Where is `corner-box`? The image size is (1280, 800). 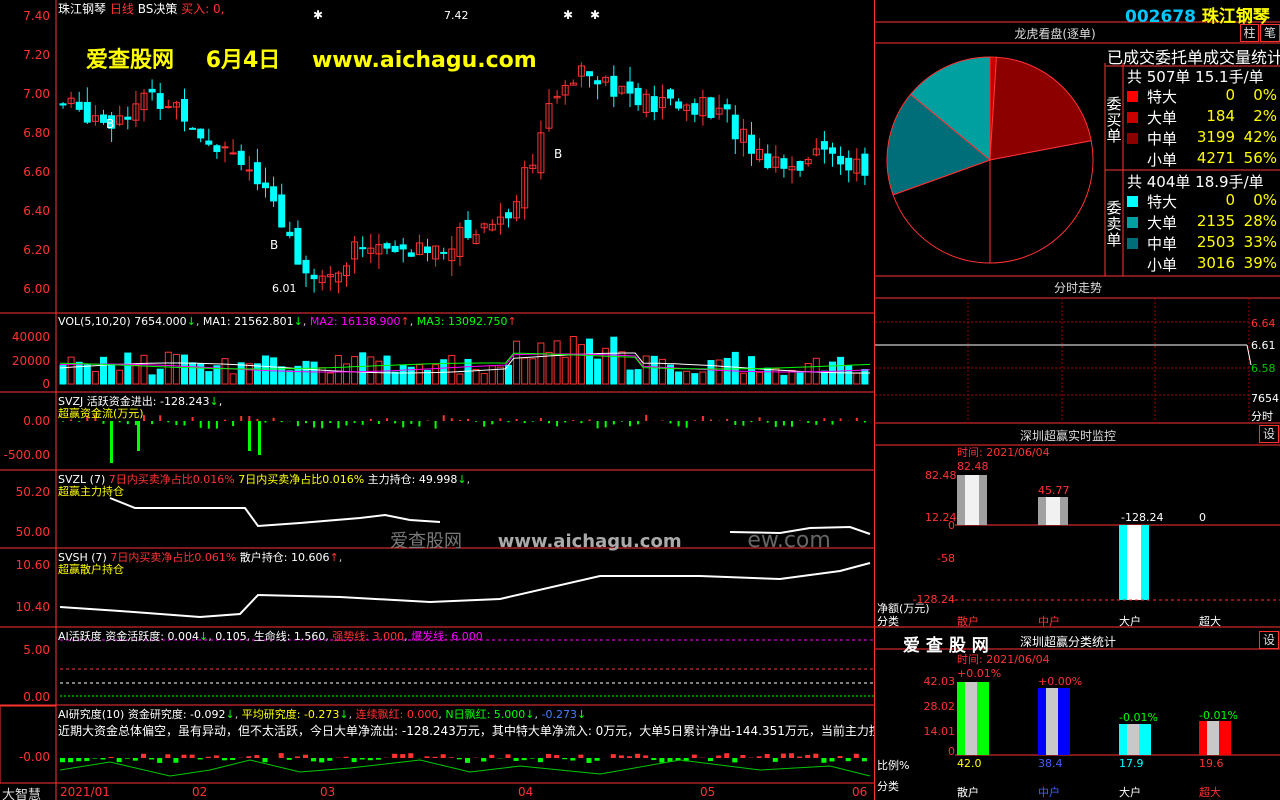 corner-box is located at coordinates (28, 744).